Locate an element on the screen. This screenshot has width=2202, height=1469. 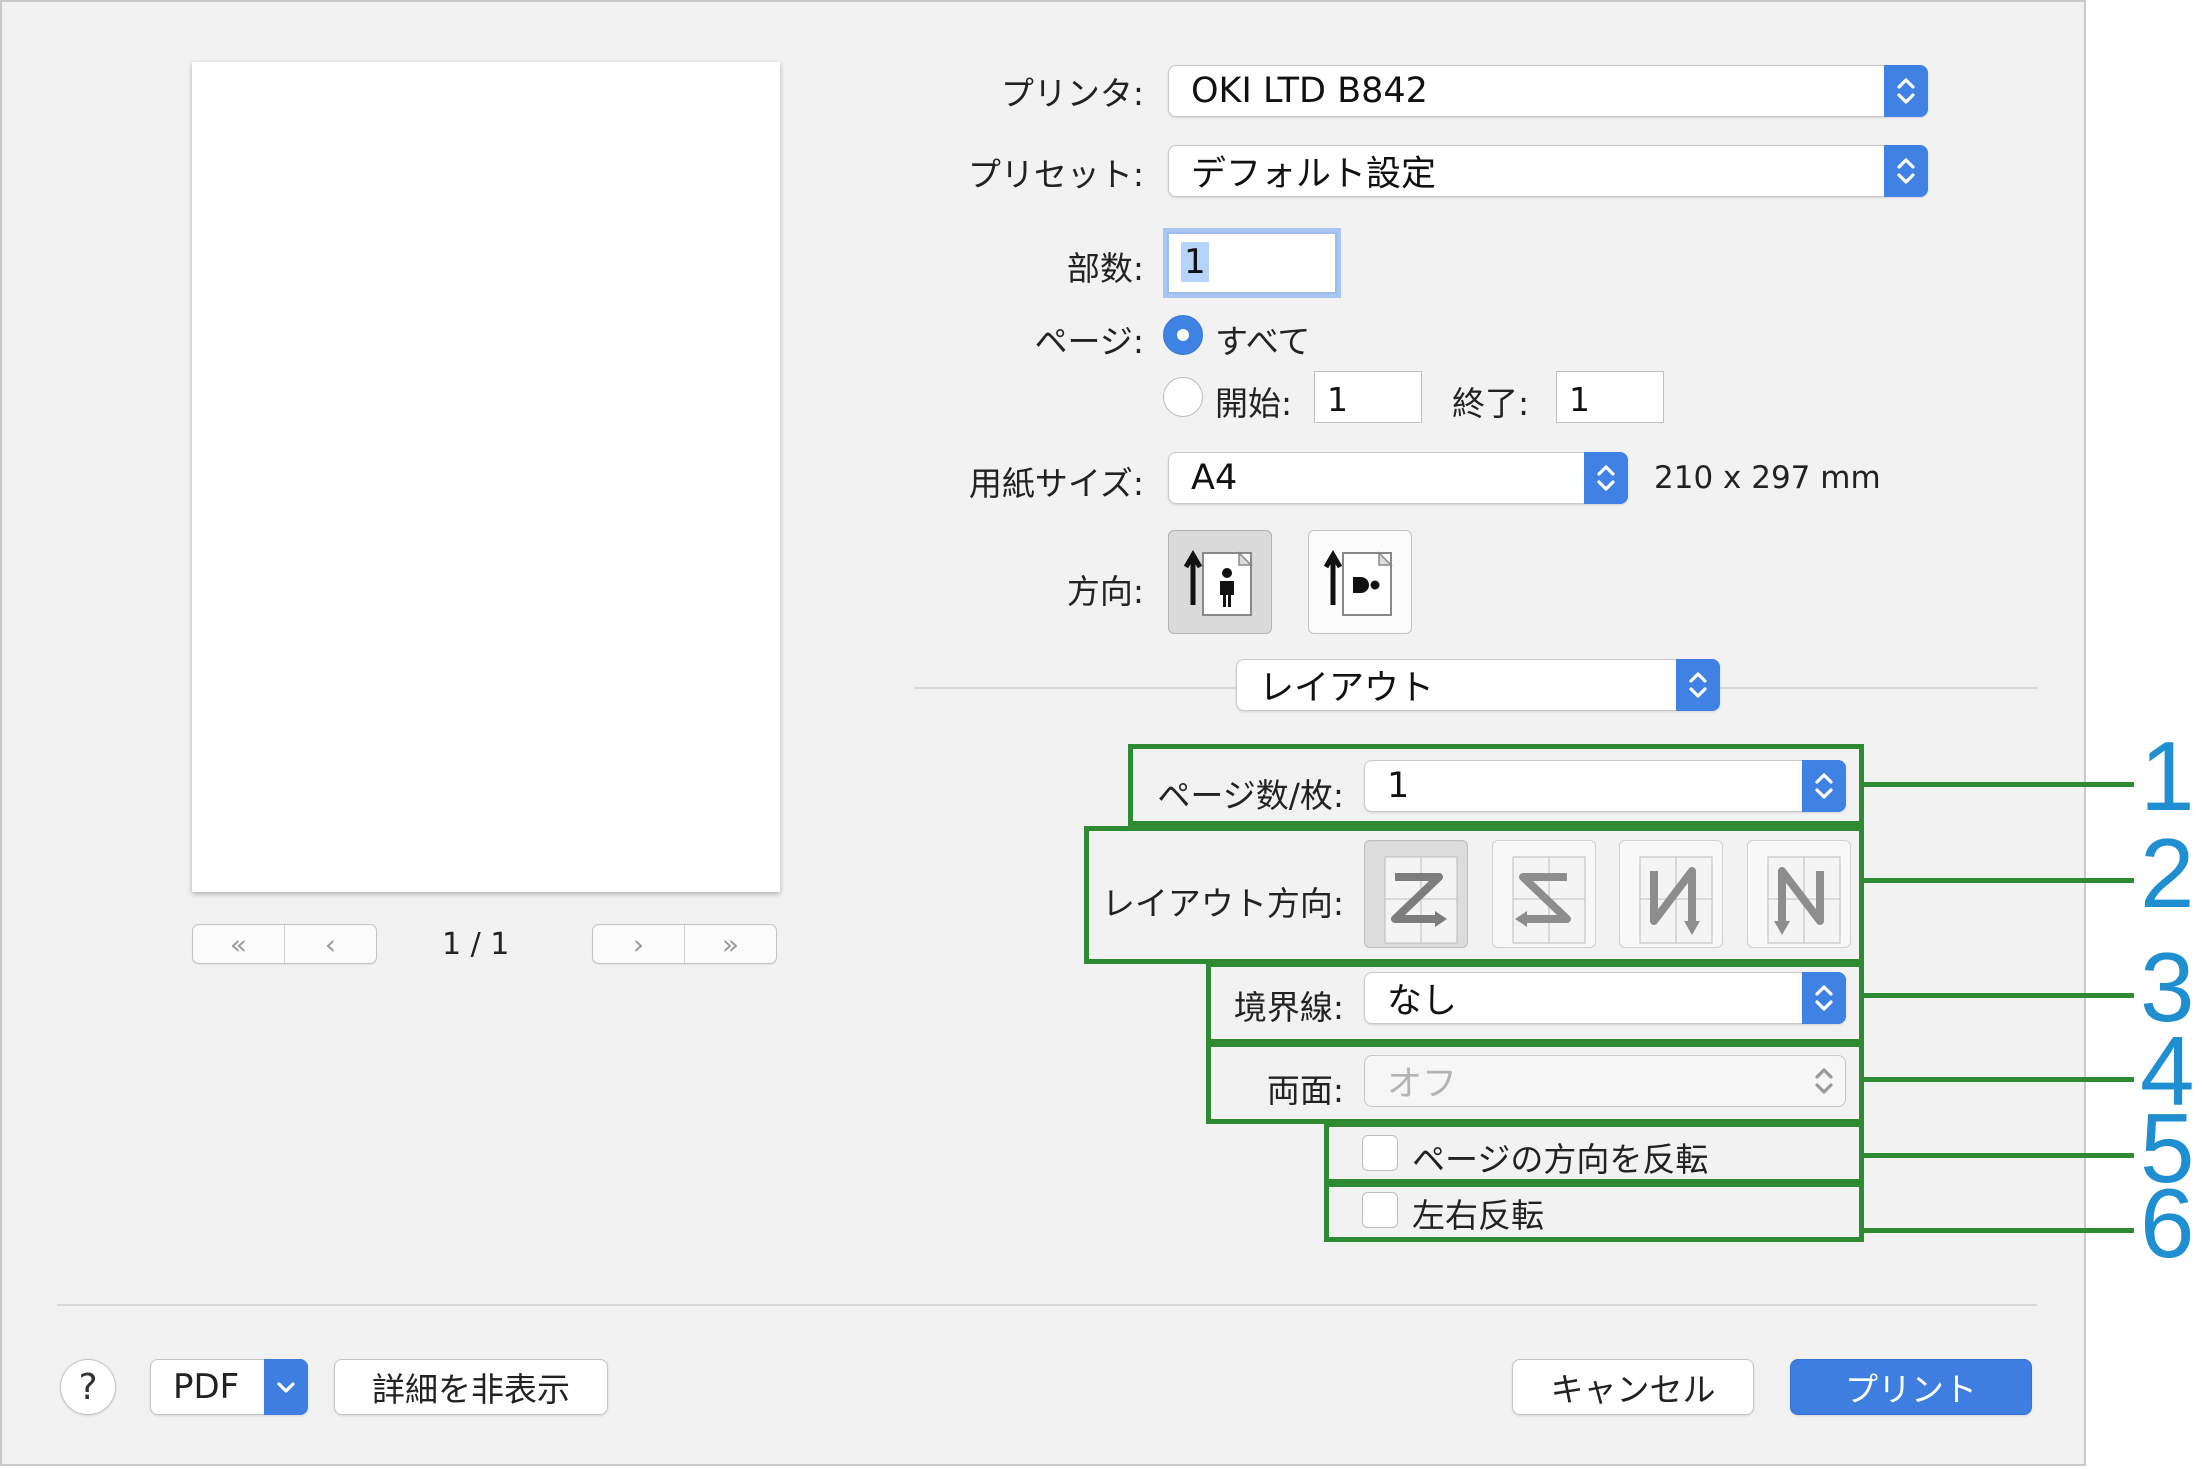
portrait-button is located at coordinates (1220, 582).